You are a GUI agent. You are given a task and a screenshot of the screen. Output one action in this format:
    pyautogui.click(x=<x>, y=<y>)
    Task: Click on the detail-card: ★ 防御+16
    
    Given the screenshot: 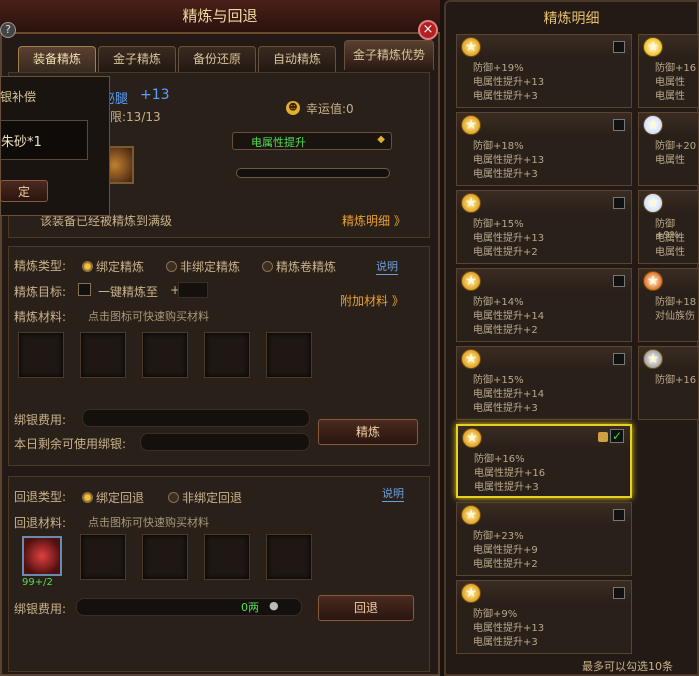 What is the action you would take?
    pyautogui.click(x=668, y=383)
    